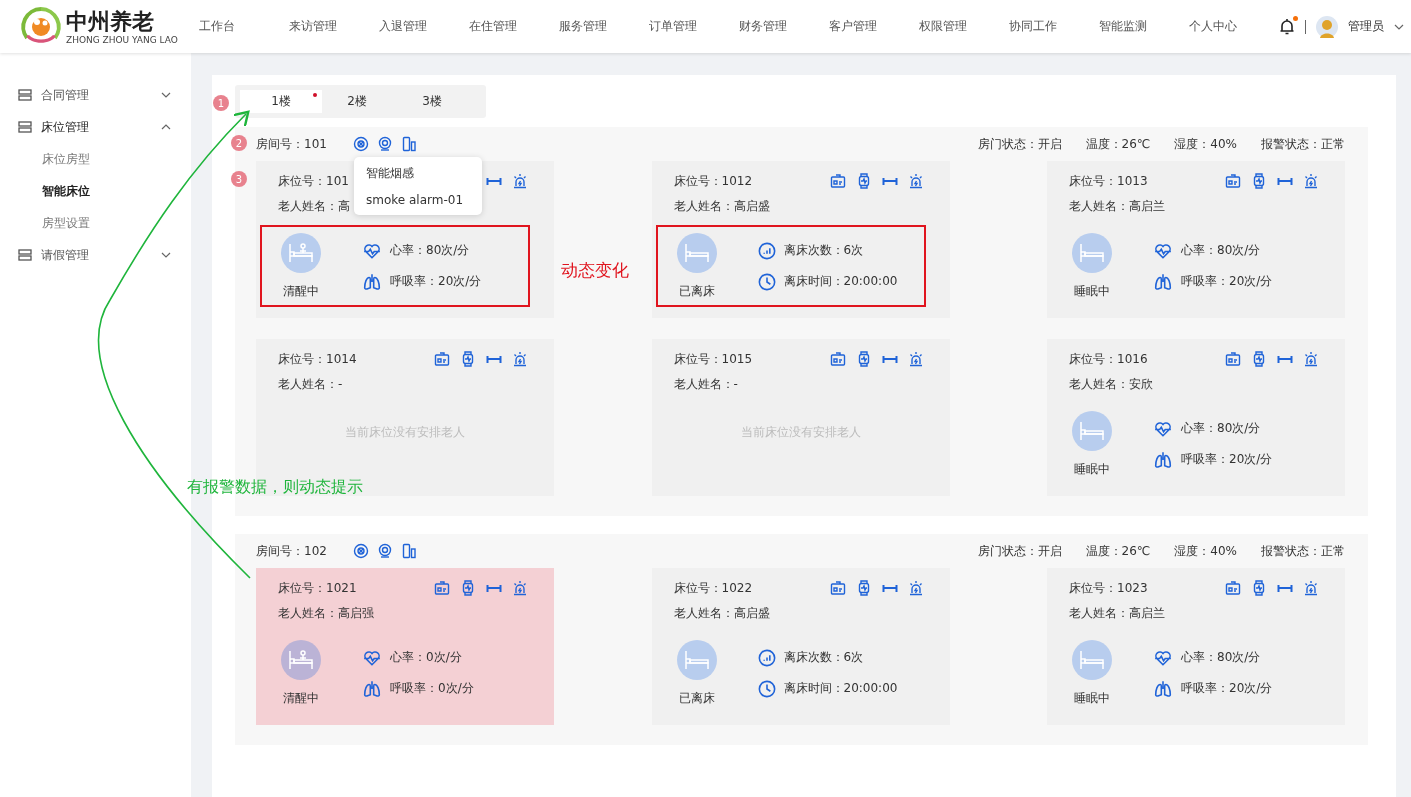 The height and width of the screenshot is (797, 1411). I want to click on clock-icon, so click(766, 281).